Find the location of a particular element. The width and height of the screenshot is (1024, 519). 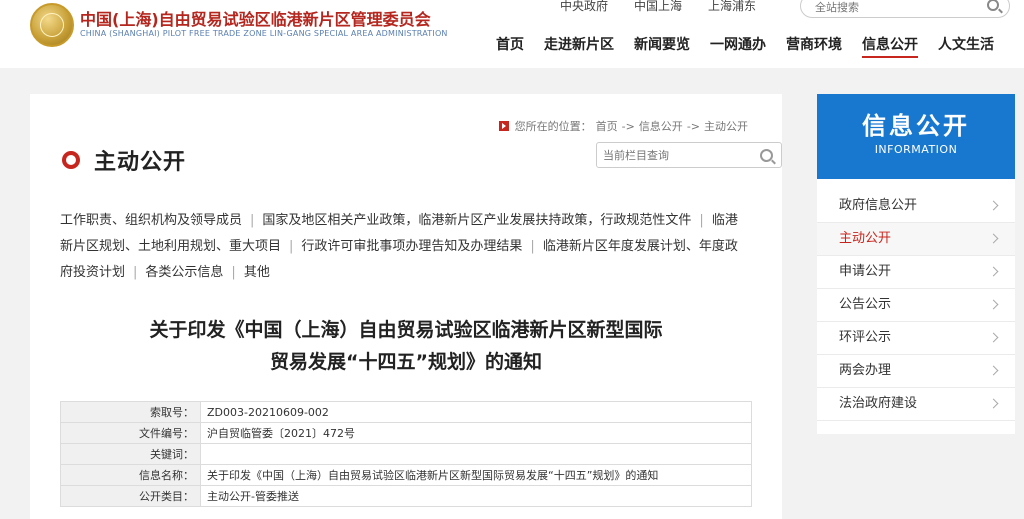

sidebar-item-rule-of-law: 法治政府建设 is located at coordinates (916, 404).